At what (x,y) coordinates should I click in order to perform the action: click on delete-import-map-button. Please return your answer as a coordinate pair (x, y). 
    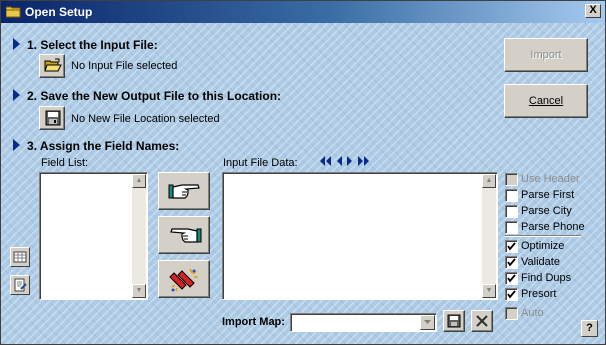
    Looking at the image, I should click on (482, 321).